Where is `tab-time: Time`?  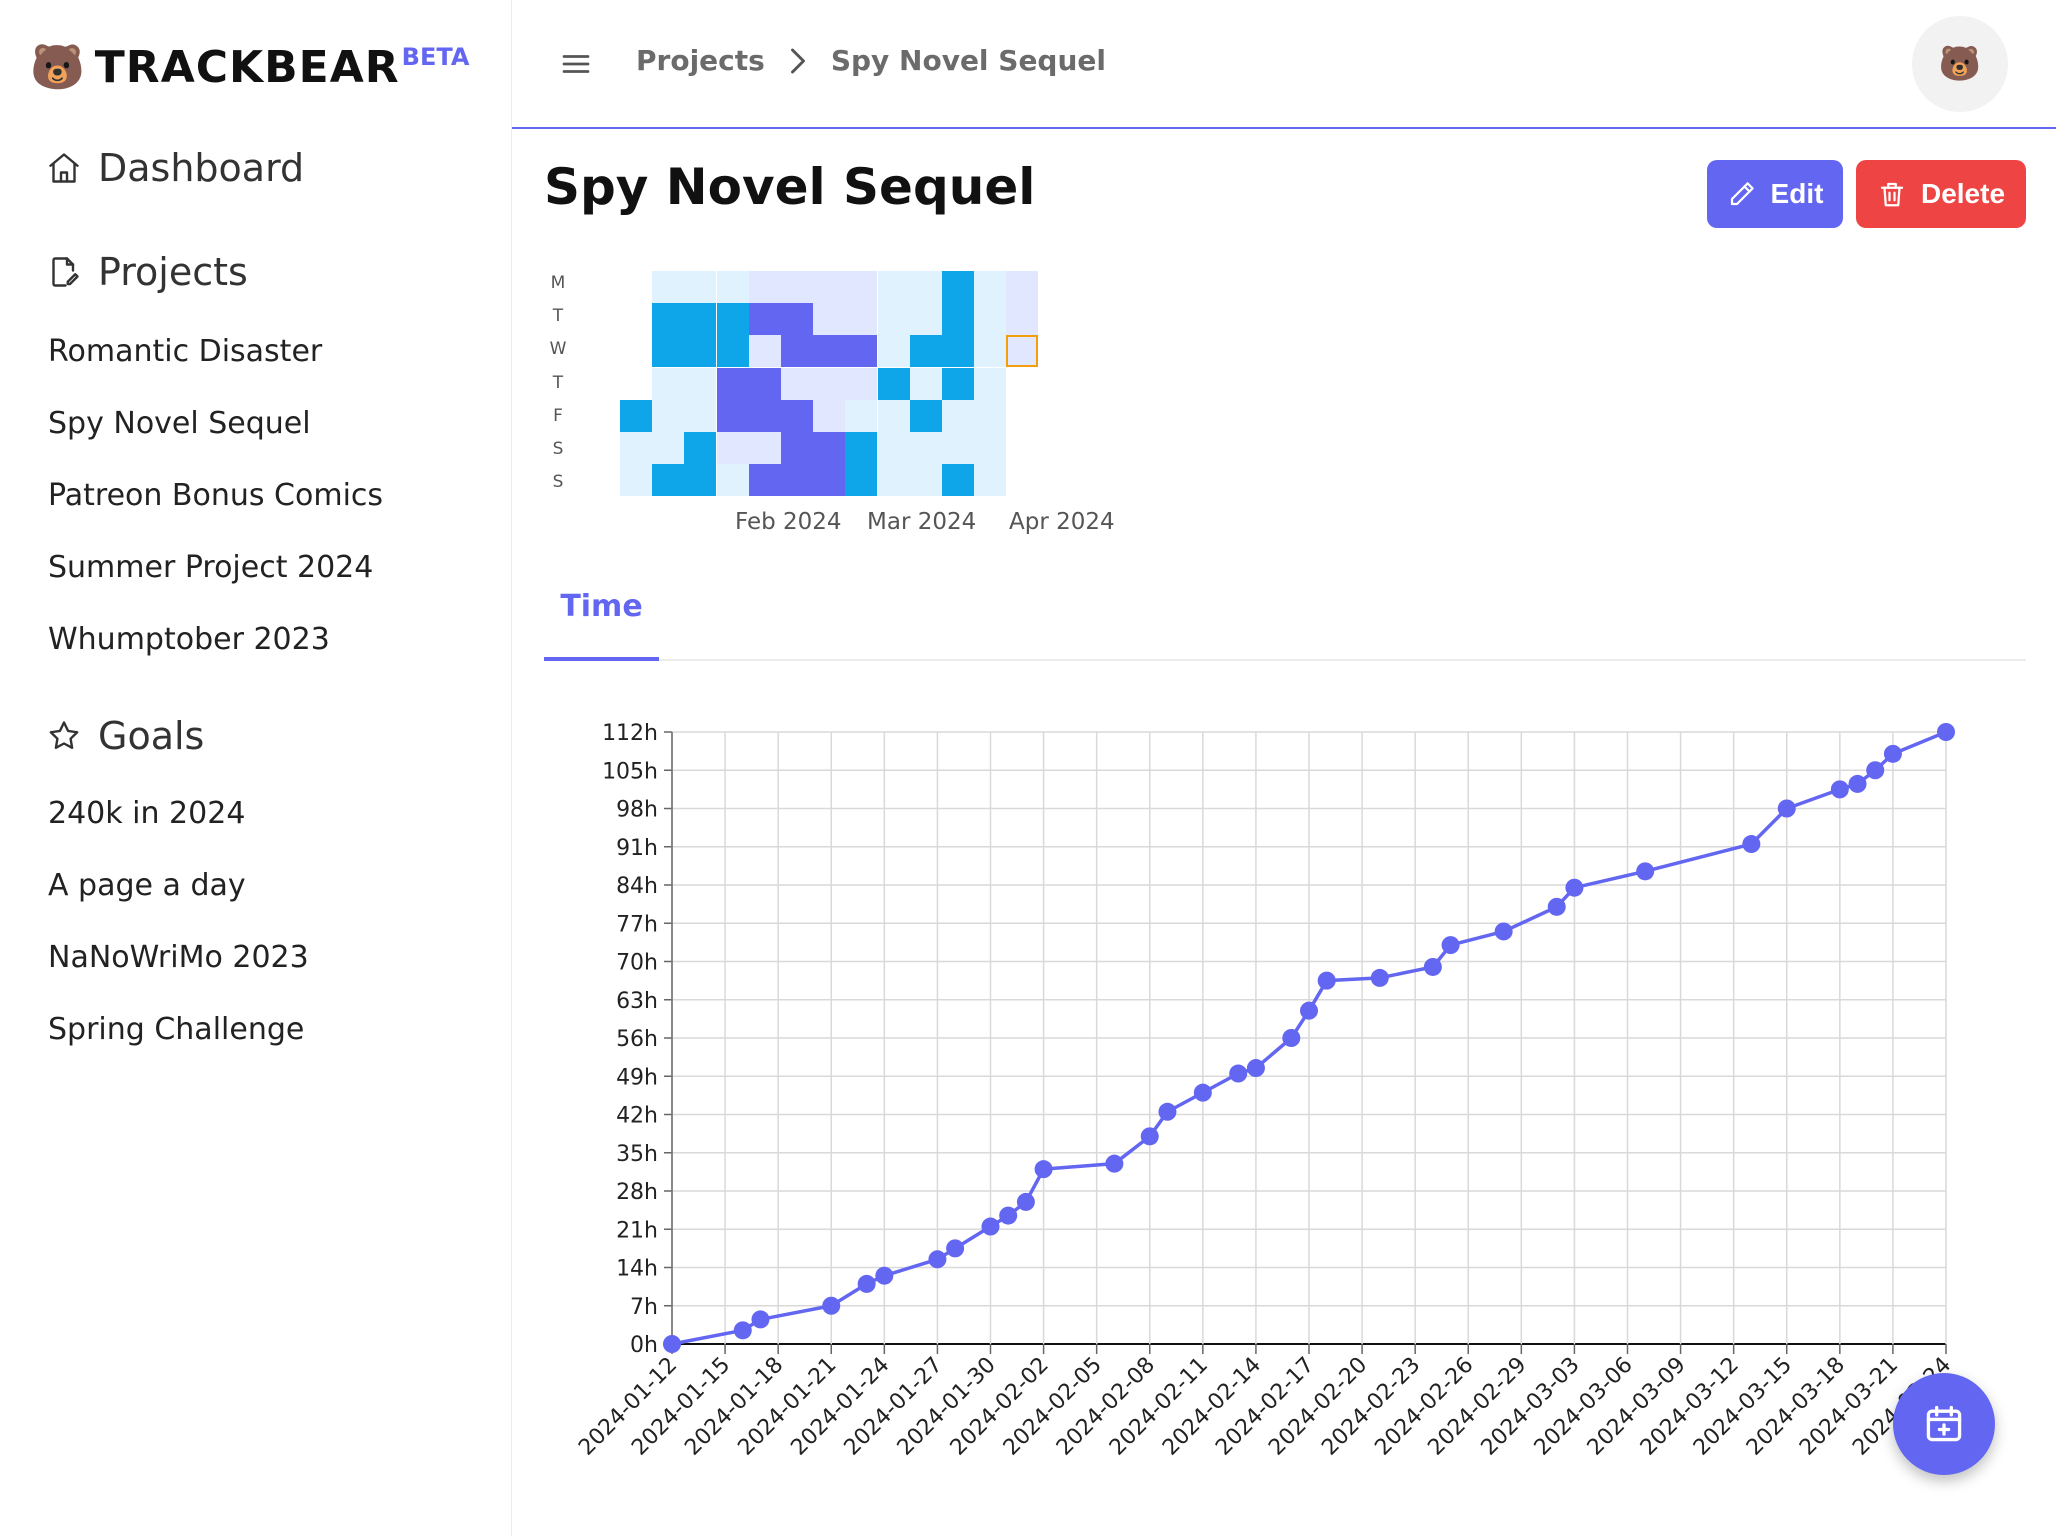
tab-time: Time is located at coordinates (601, 608).